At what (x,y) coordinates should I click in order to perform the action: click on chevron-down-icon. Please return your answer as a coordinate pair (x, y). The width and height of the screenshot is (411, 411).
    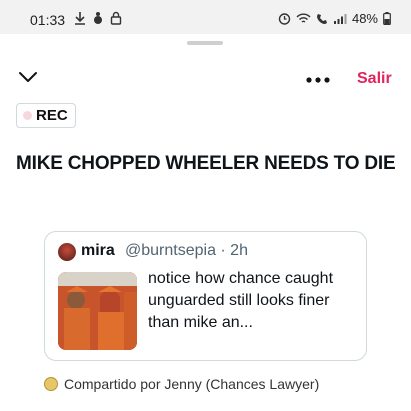
    Looking at the image, I should click on (28, 77).